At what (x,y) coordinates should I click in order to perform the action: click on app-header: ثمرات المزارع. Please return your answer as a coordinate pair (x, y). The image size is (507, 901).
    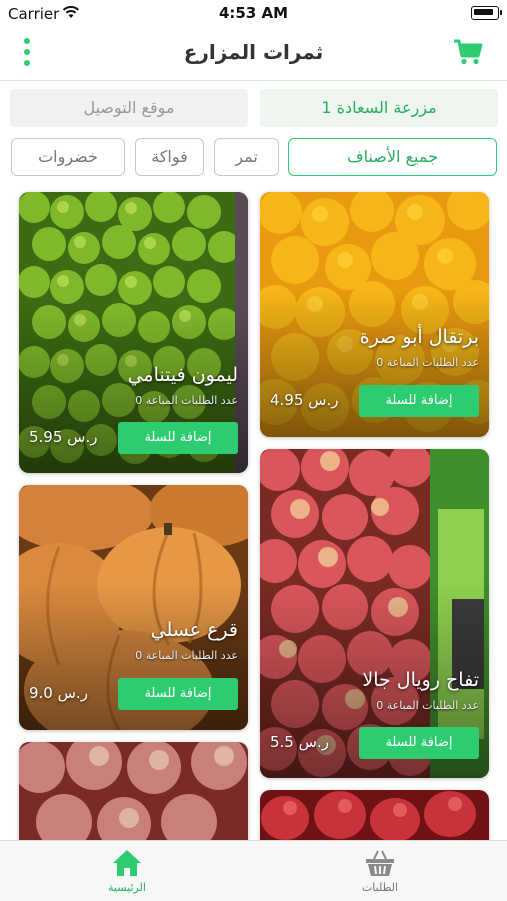
    Looking at the image, I should click on (253, 53).